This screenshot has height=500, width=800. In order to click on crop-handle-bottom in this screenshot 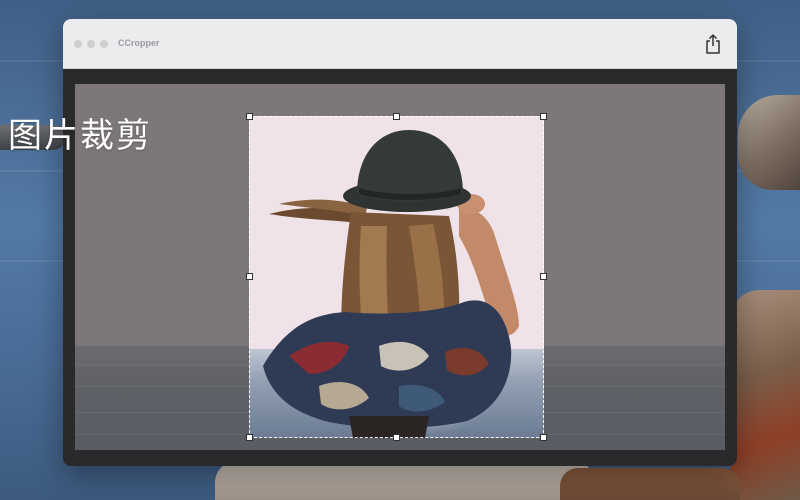, I will do `click(396, 437)`.